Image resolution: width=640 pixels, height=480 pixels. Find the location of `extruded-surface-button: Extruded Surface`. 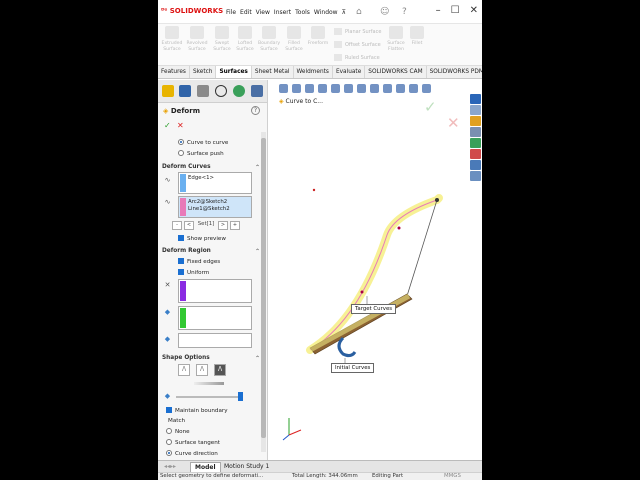

extruded-surface-button: Extruded Surface is located at coordinates (172, 39).